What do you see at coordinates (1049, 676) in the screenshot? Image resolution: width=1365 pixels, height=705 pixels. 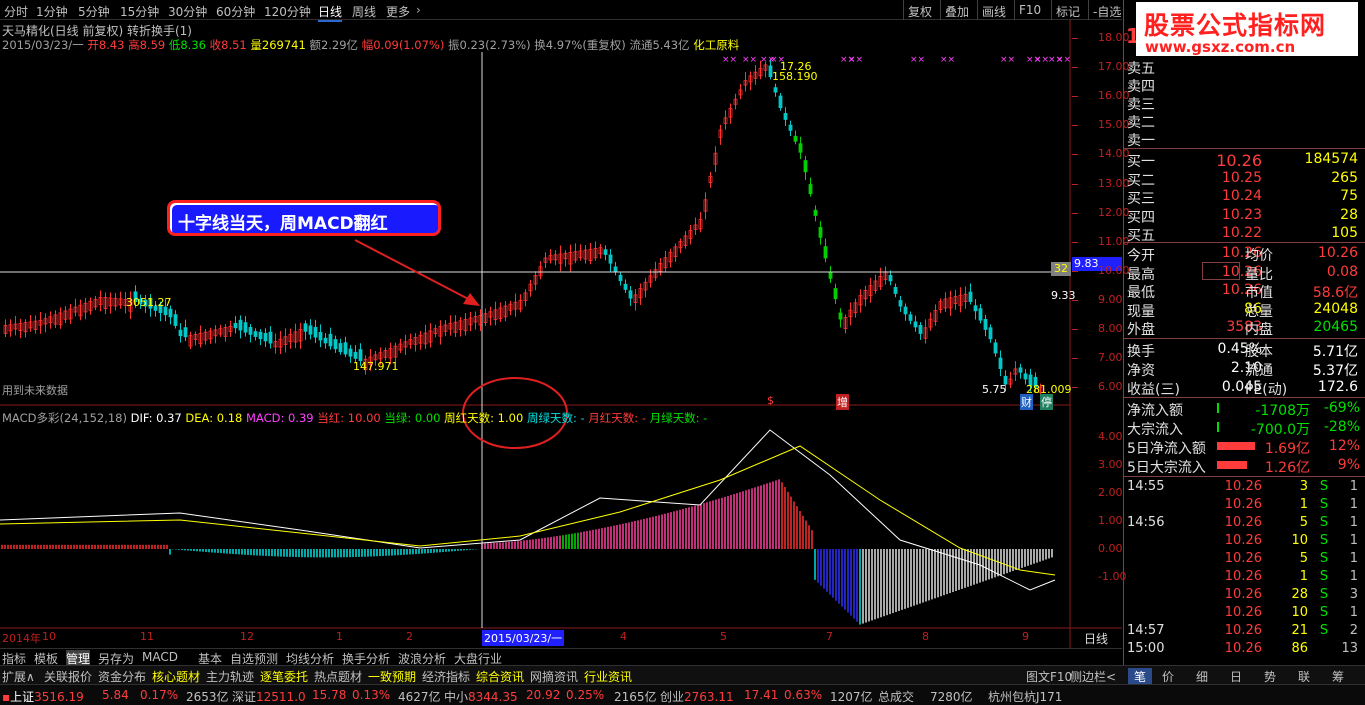 I see `panel-toggle: 图文F10` at bounding box center [1049, 676].